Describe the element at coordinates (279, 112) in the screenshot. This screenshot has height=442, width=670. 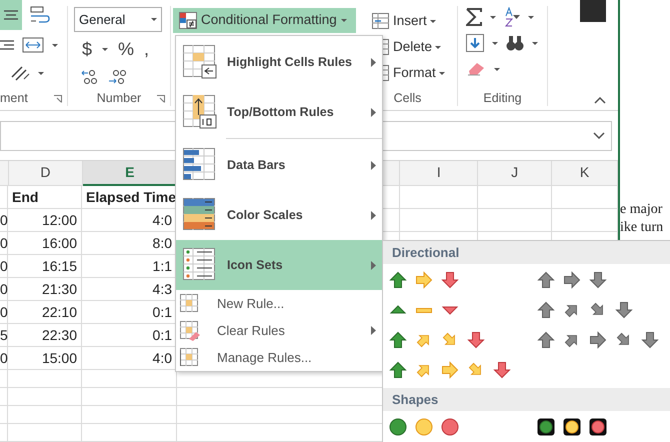
I see `menu-item: Top/Bottom Rules` at that location.